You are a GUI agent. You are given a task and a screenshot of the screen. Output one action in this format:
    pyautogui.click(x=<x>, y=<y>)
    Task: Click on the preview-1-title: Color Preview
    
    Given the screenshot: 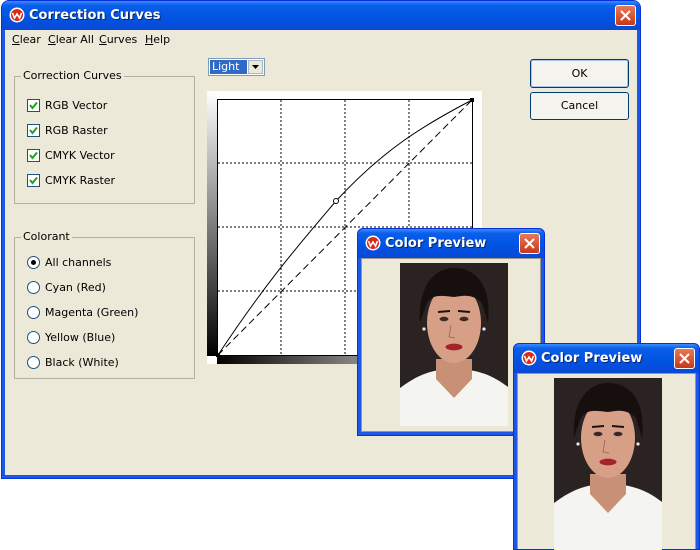 What is the action you would take?
    pyautogui.click(x=436, y=243)
    